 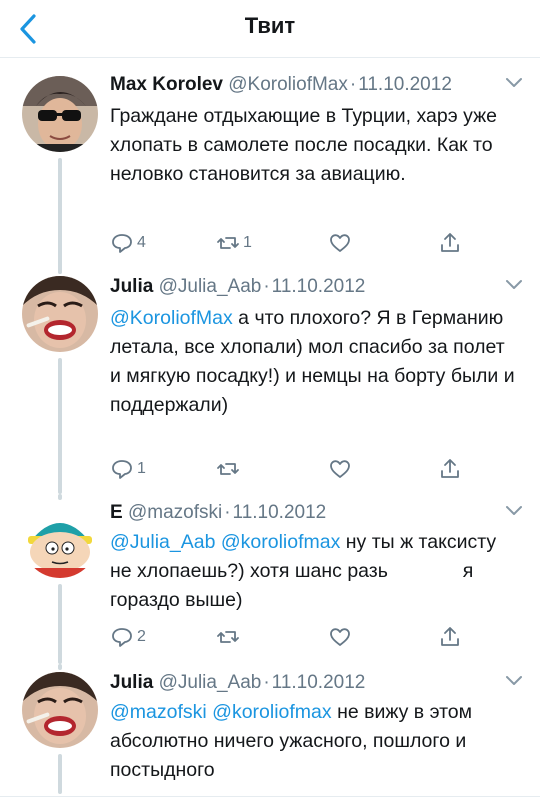 What do you see at coordinates (310, 243) in the screenshot?
I see `tweet-actions: 4 1` at bounding box center [310, 243].